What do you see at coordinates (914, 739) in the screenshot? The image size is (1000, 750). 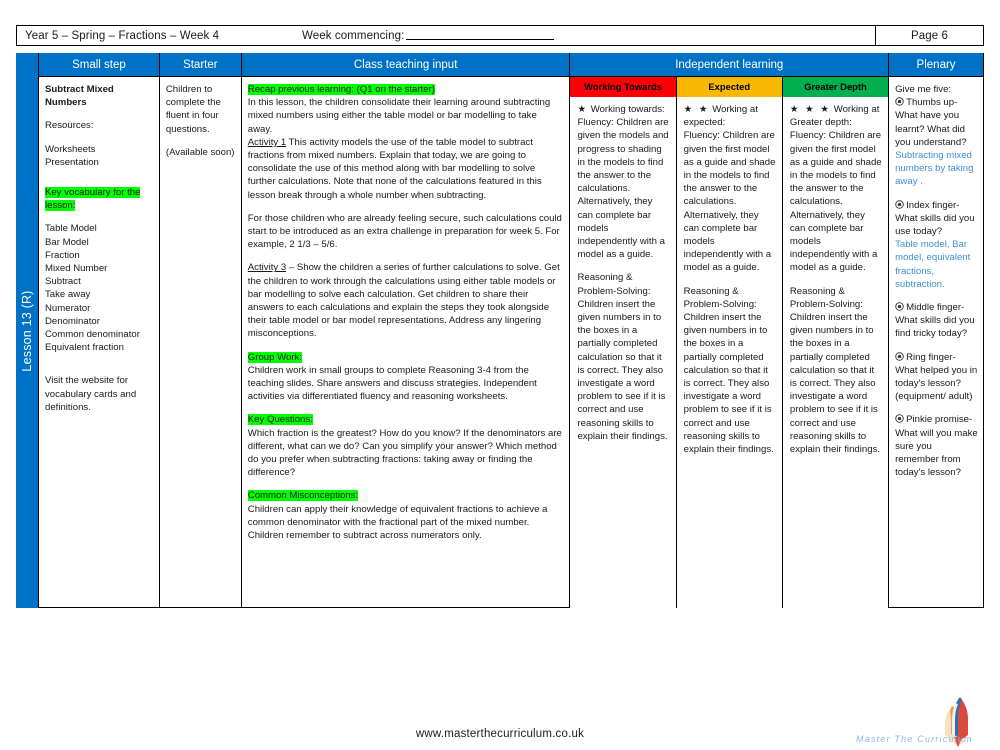 I see `logo-wordmark: Master The Curriculum` at bounding box center [914, 739].